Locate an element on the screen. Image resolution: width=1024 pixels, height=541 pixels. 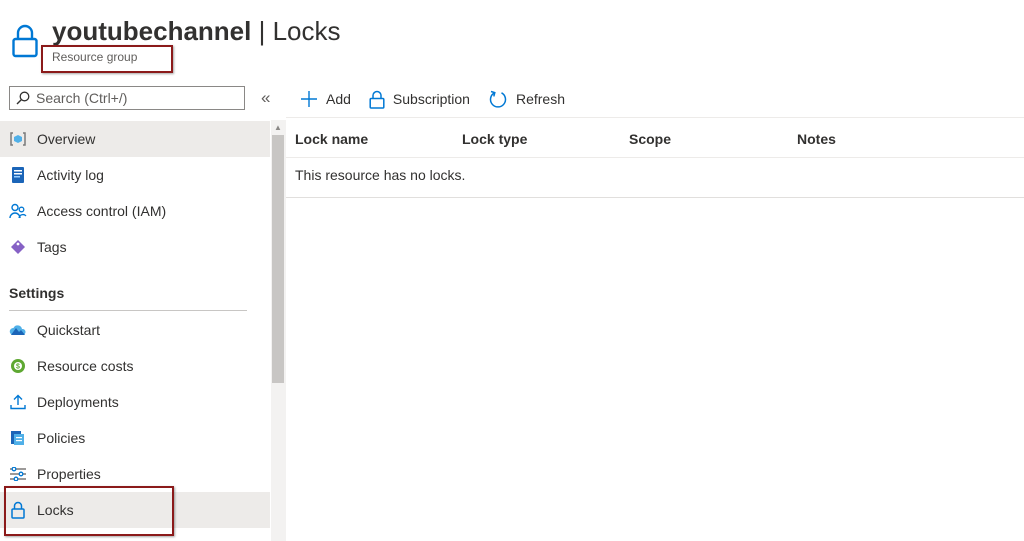
people-icon is located at coordinates (18, 211).